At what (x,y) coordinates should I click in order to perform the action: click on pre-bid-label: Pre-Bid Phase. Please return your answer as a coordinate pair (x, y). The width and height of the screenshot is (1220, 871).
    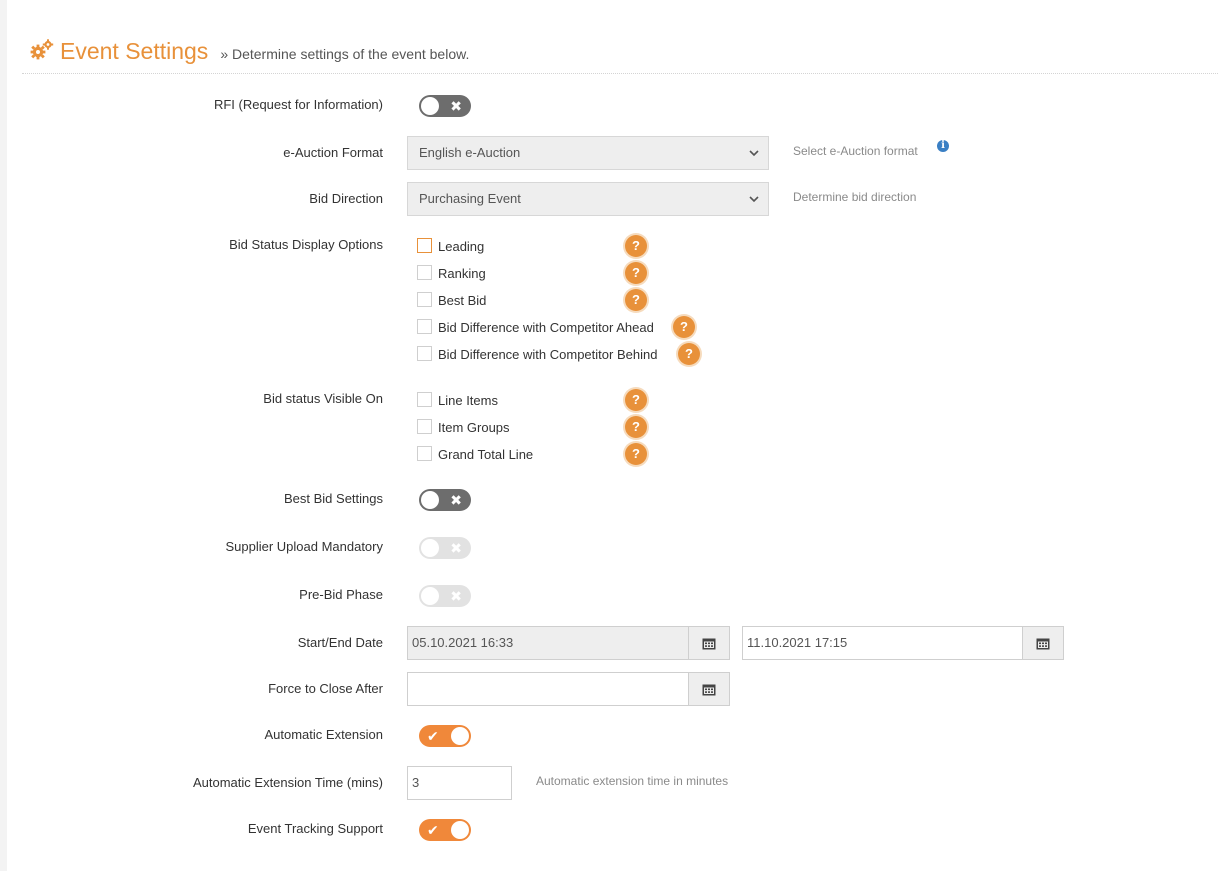
    Looking at the image, I should click on (341, 594).